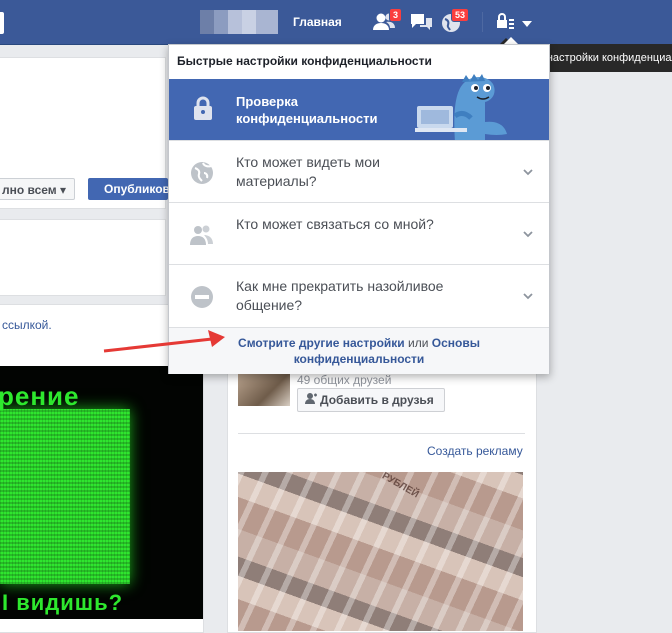 This screenshot has height=633, width=672. I want to click on privacy-shortcuts-button, so click(516, 22).